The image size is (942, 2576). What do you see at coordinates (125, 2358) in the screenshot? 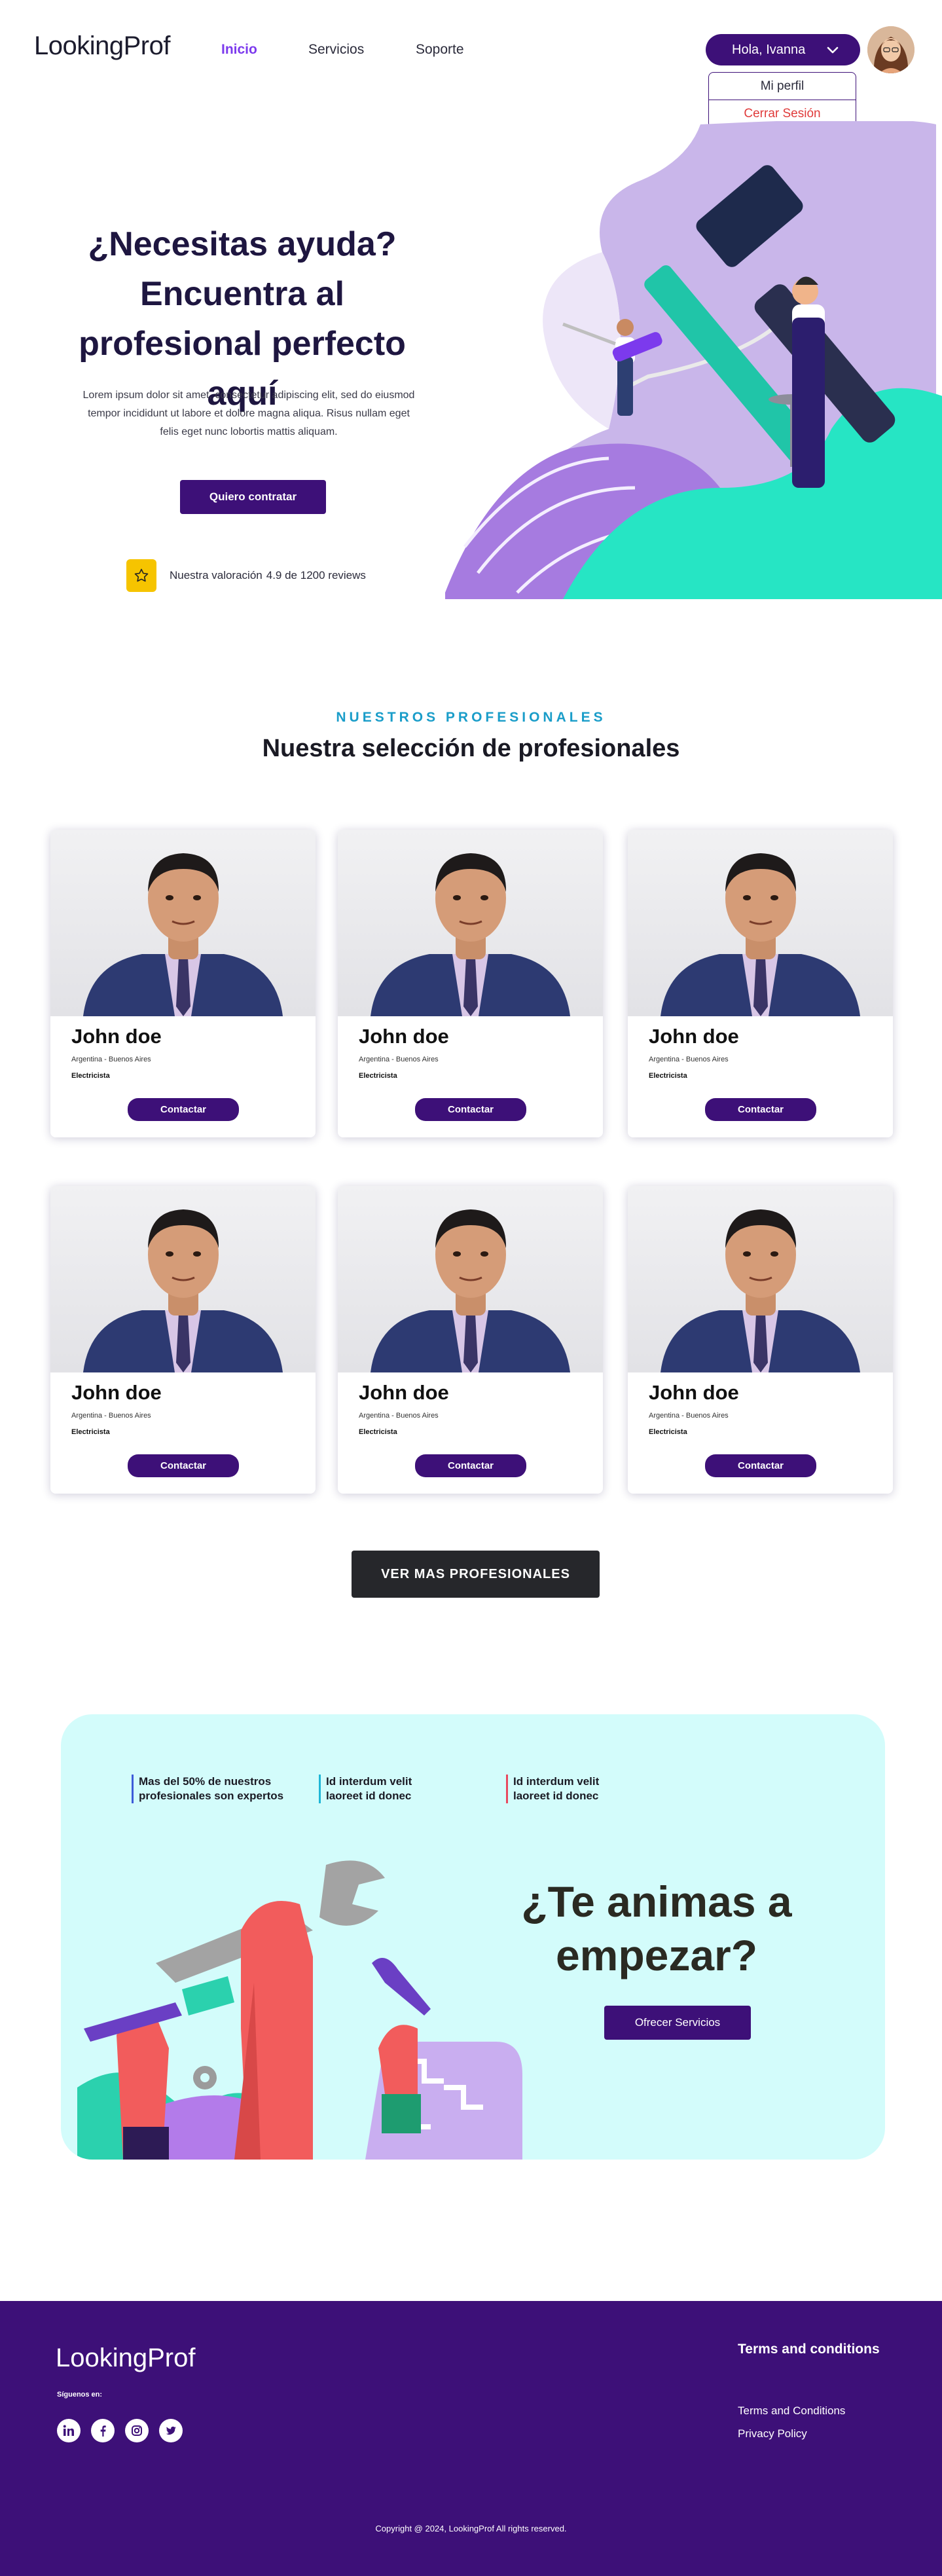
I see `footer-logo: LookingProf` at bounding box center [125, 2358].